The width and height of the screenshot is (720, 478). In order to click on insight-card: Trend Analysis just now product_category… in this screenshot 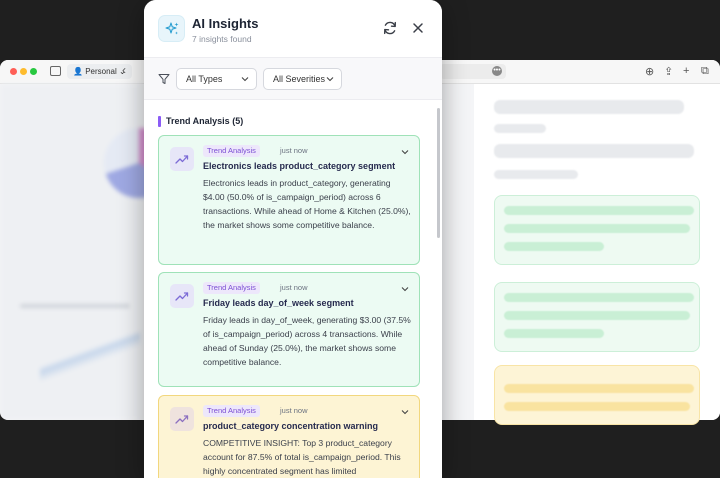, I will do `click(289, 436)`.